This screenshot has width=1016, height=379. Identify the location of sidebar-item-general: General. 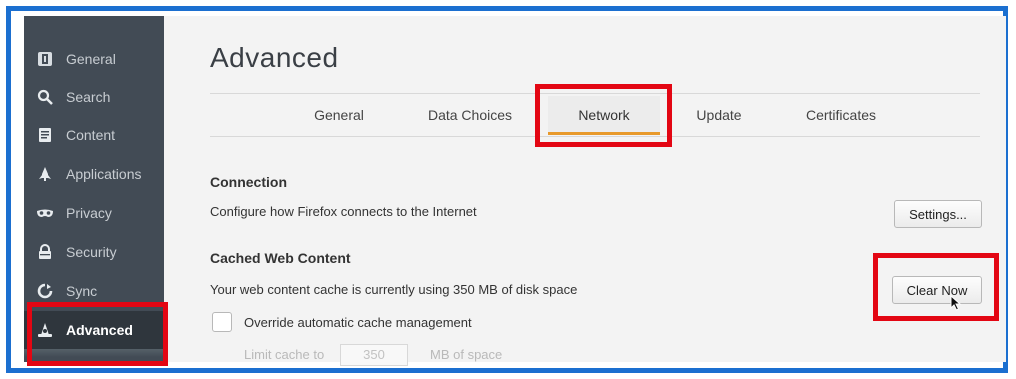
(94, 59).